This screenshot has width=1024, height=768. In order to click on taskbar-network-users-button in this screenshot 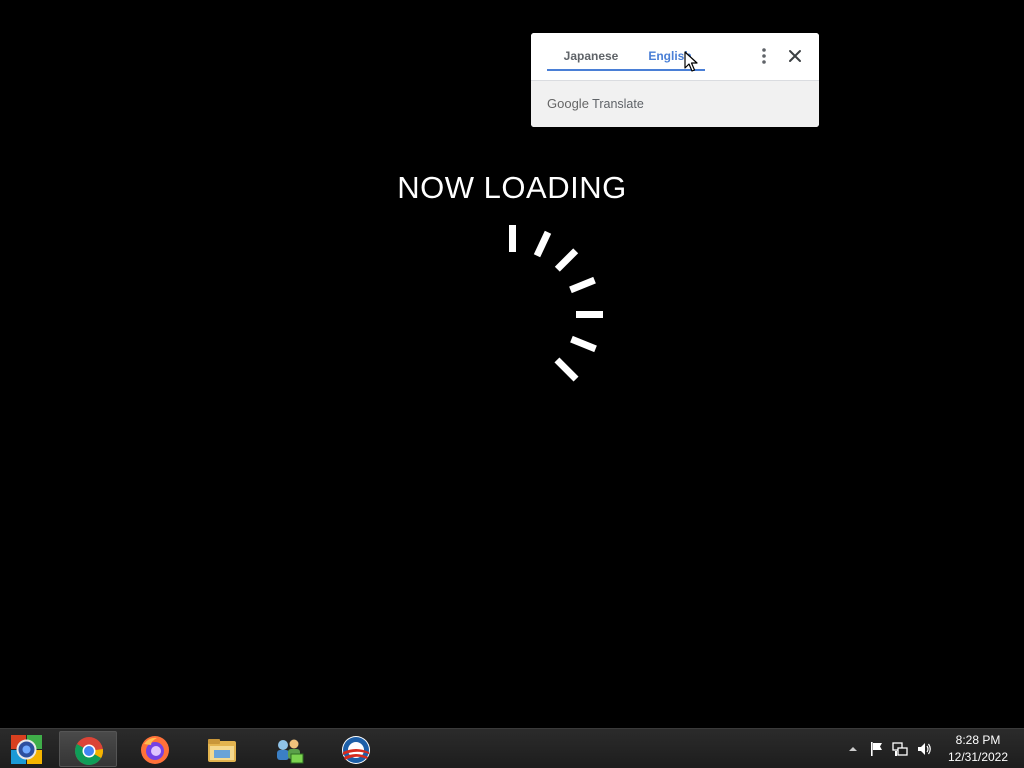, I will do `click(289, 749)`.